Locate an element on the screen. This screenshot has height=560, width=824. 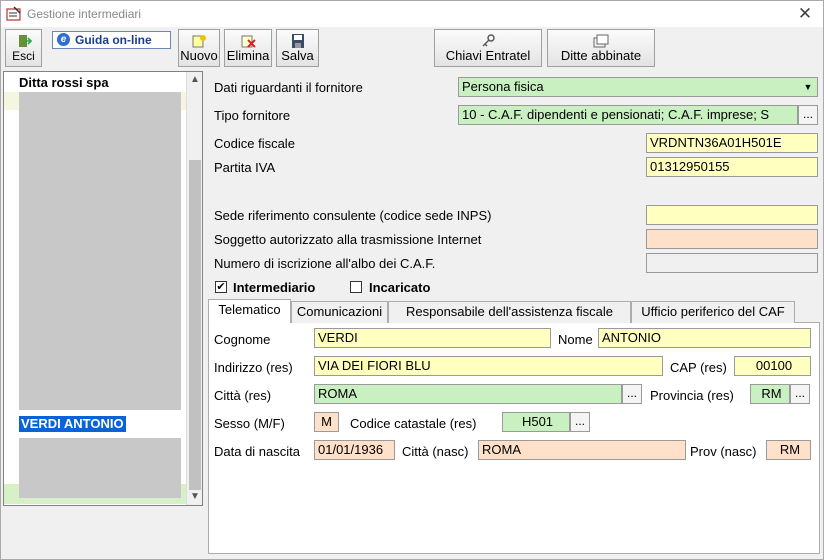
key-icon is located at coordinates (488, 40).